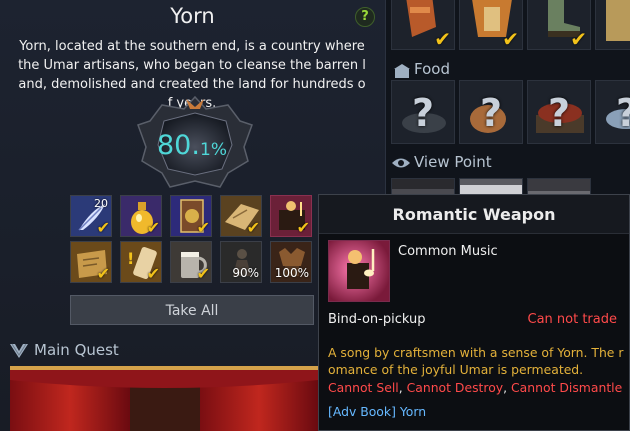 This screenshot has width=630, height=431. I want to click on tooltip-adventure-book-link: [Adv Book] Yorn, so click(377, 411).